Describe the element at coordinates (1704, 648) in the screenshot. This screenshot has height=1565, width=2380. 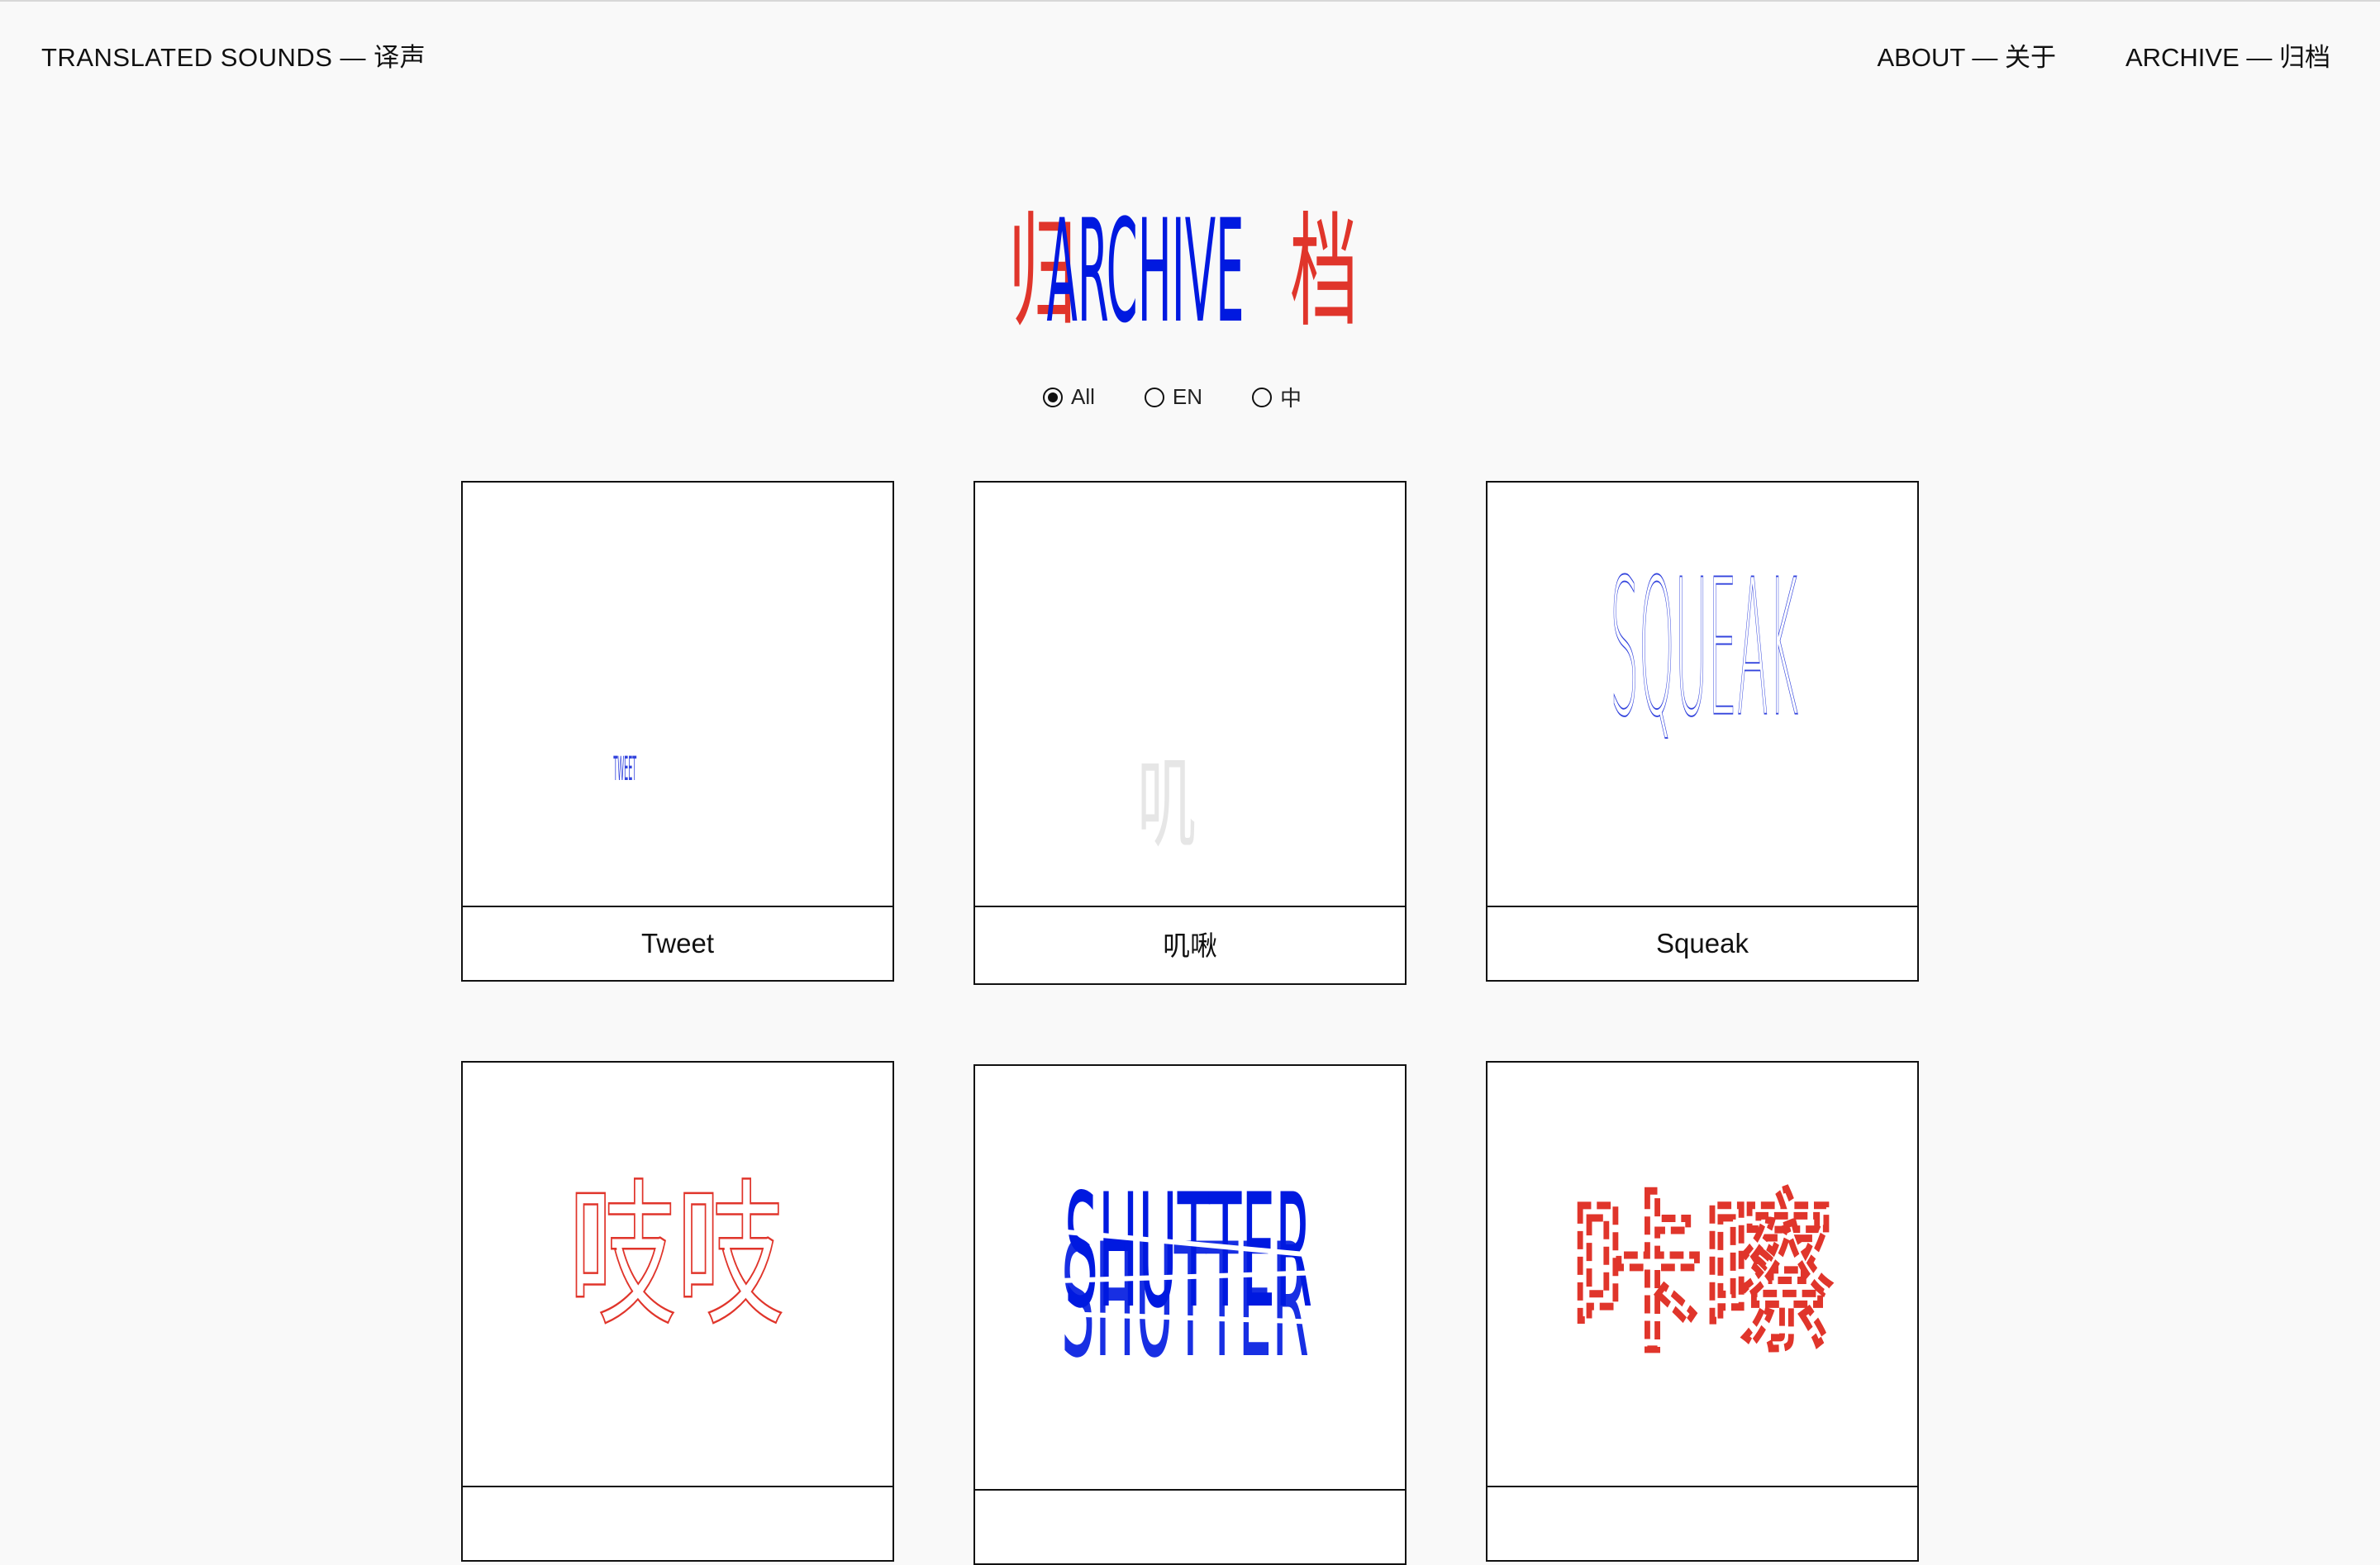
I see `svg-text: SQUEAK` at that location.